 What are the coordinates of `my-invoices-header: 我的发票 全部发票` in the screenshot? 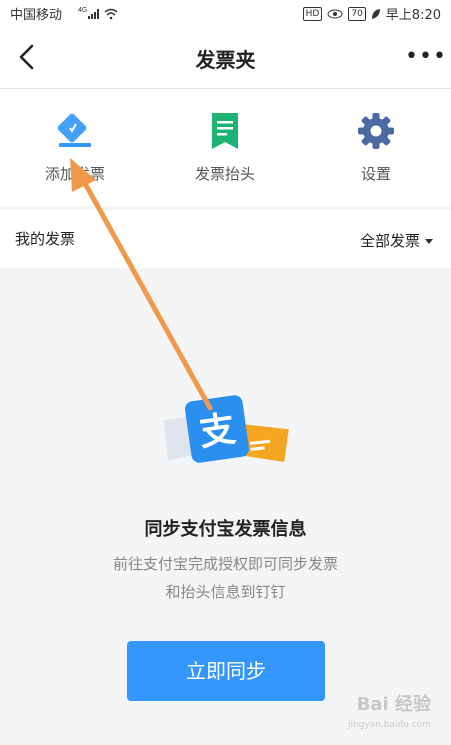 It's located at (225, 239).